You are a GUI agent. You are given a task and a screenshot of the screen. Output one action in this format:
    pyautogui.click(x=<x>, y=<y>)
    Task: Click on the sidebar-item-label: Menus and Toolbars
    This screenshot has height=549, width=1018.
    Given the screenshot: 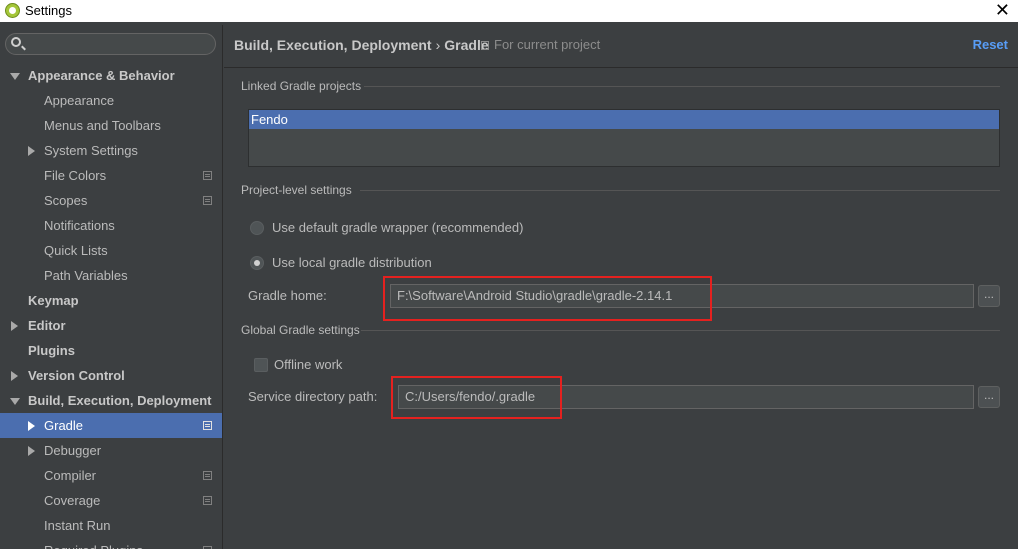 What is the action you would take?
    pyautogui.click(x=102, y=125)
    